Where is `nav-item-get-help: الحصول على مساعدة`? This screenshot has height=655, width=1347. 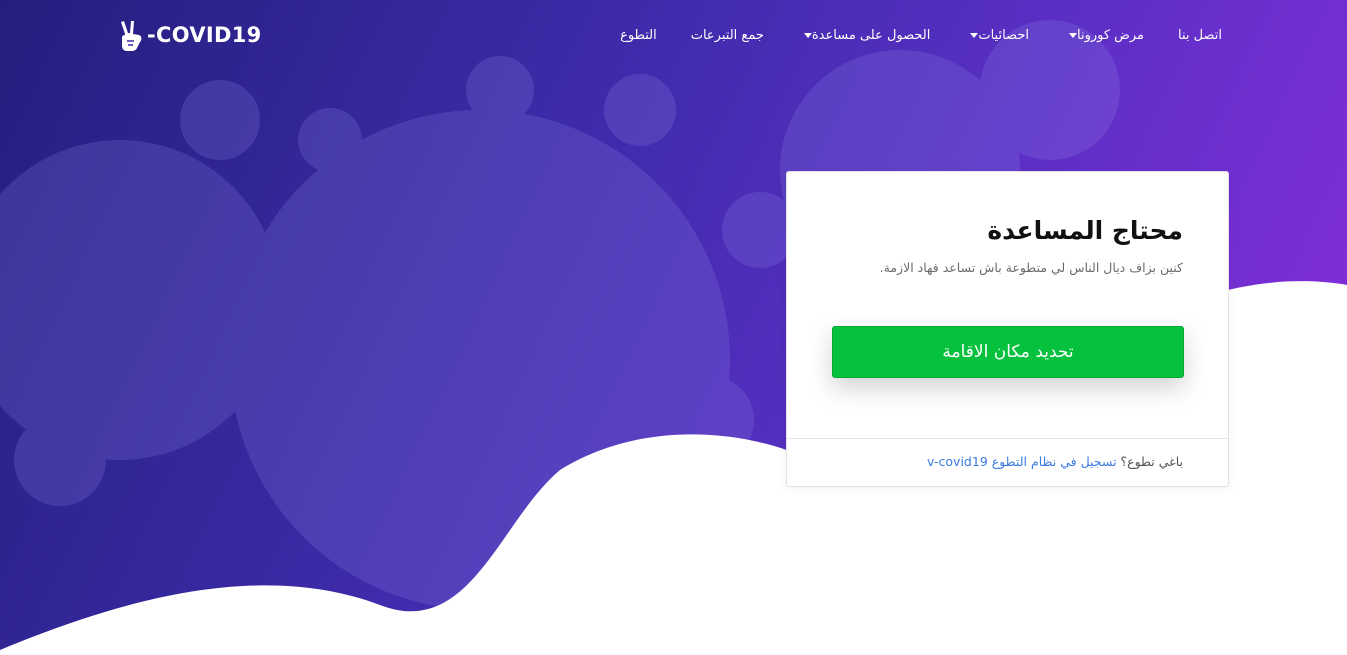
nav-item-get-help: الحصول على مساعدة is located at coordinates (864, 35).